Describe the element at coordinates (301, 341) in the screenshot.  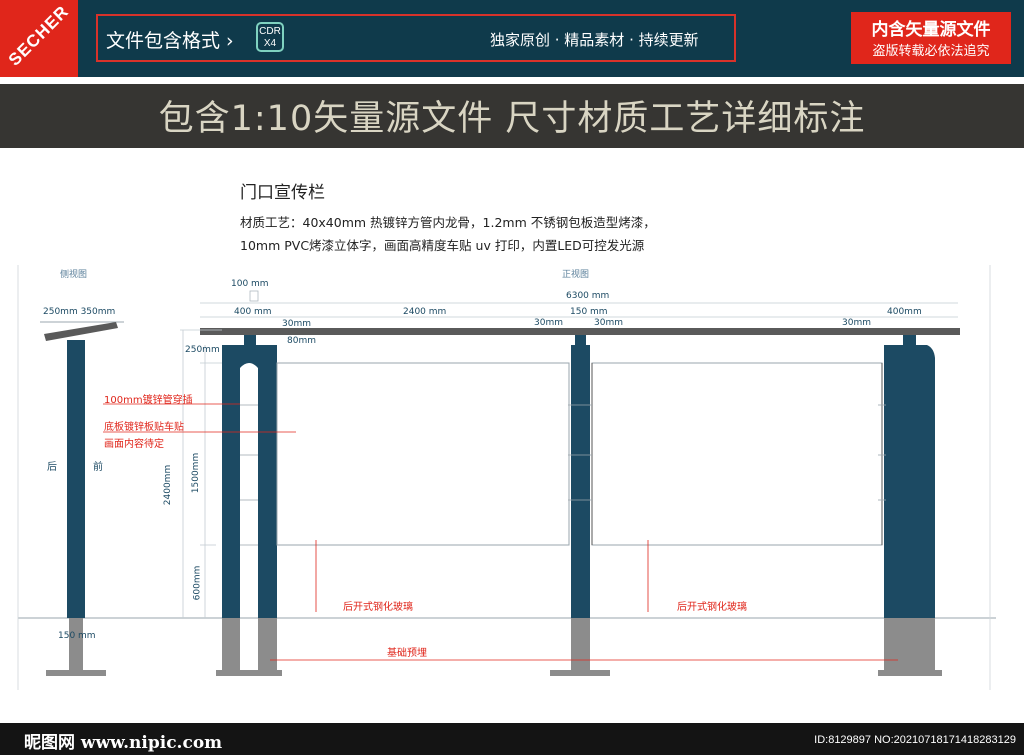
I see `dim-80: 80mm` at that location.